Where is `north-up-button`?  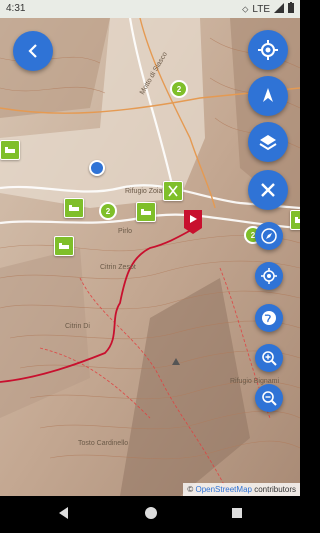
north-up-button is located at coordinates (268, 96).